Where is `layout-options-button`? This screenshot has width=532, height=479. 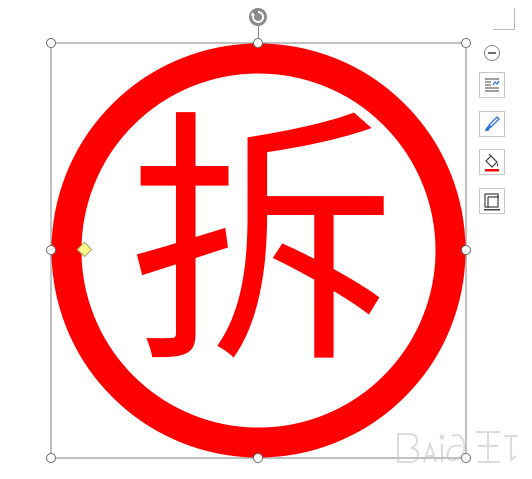
layout-options-button is located at coordinates (492, 85).